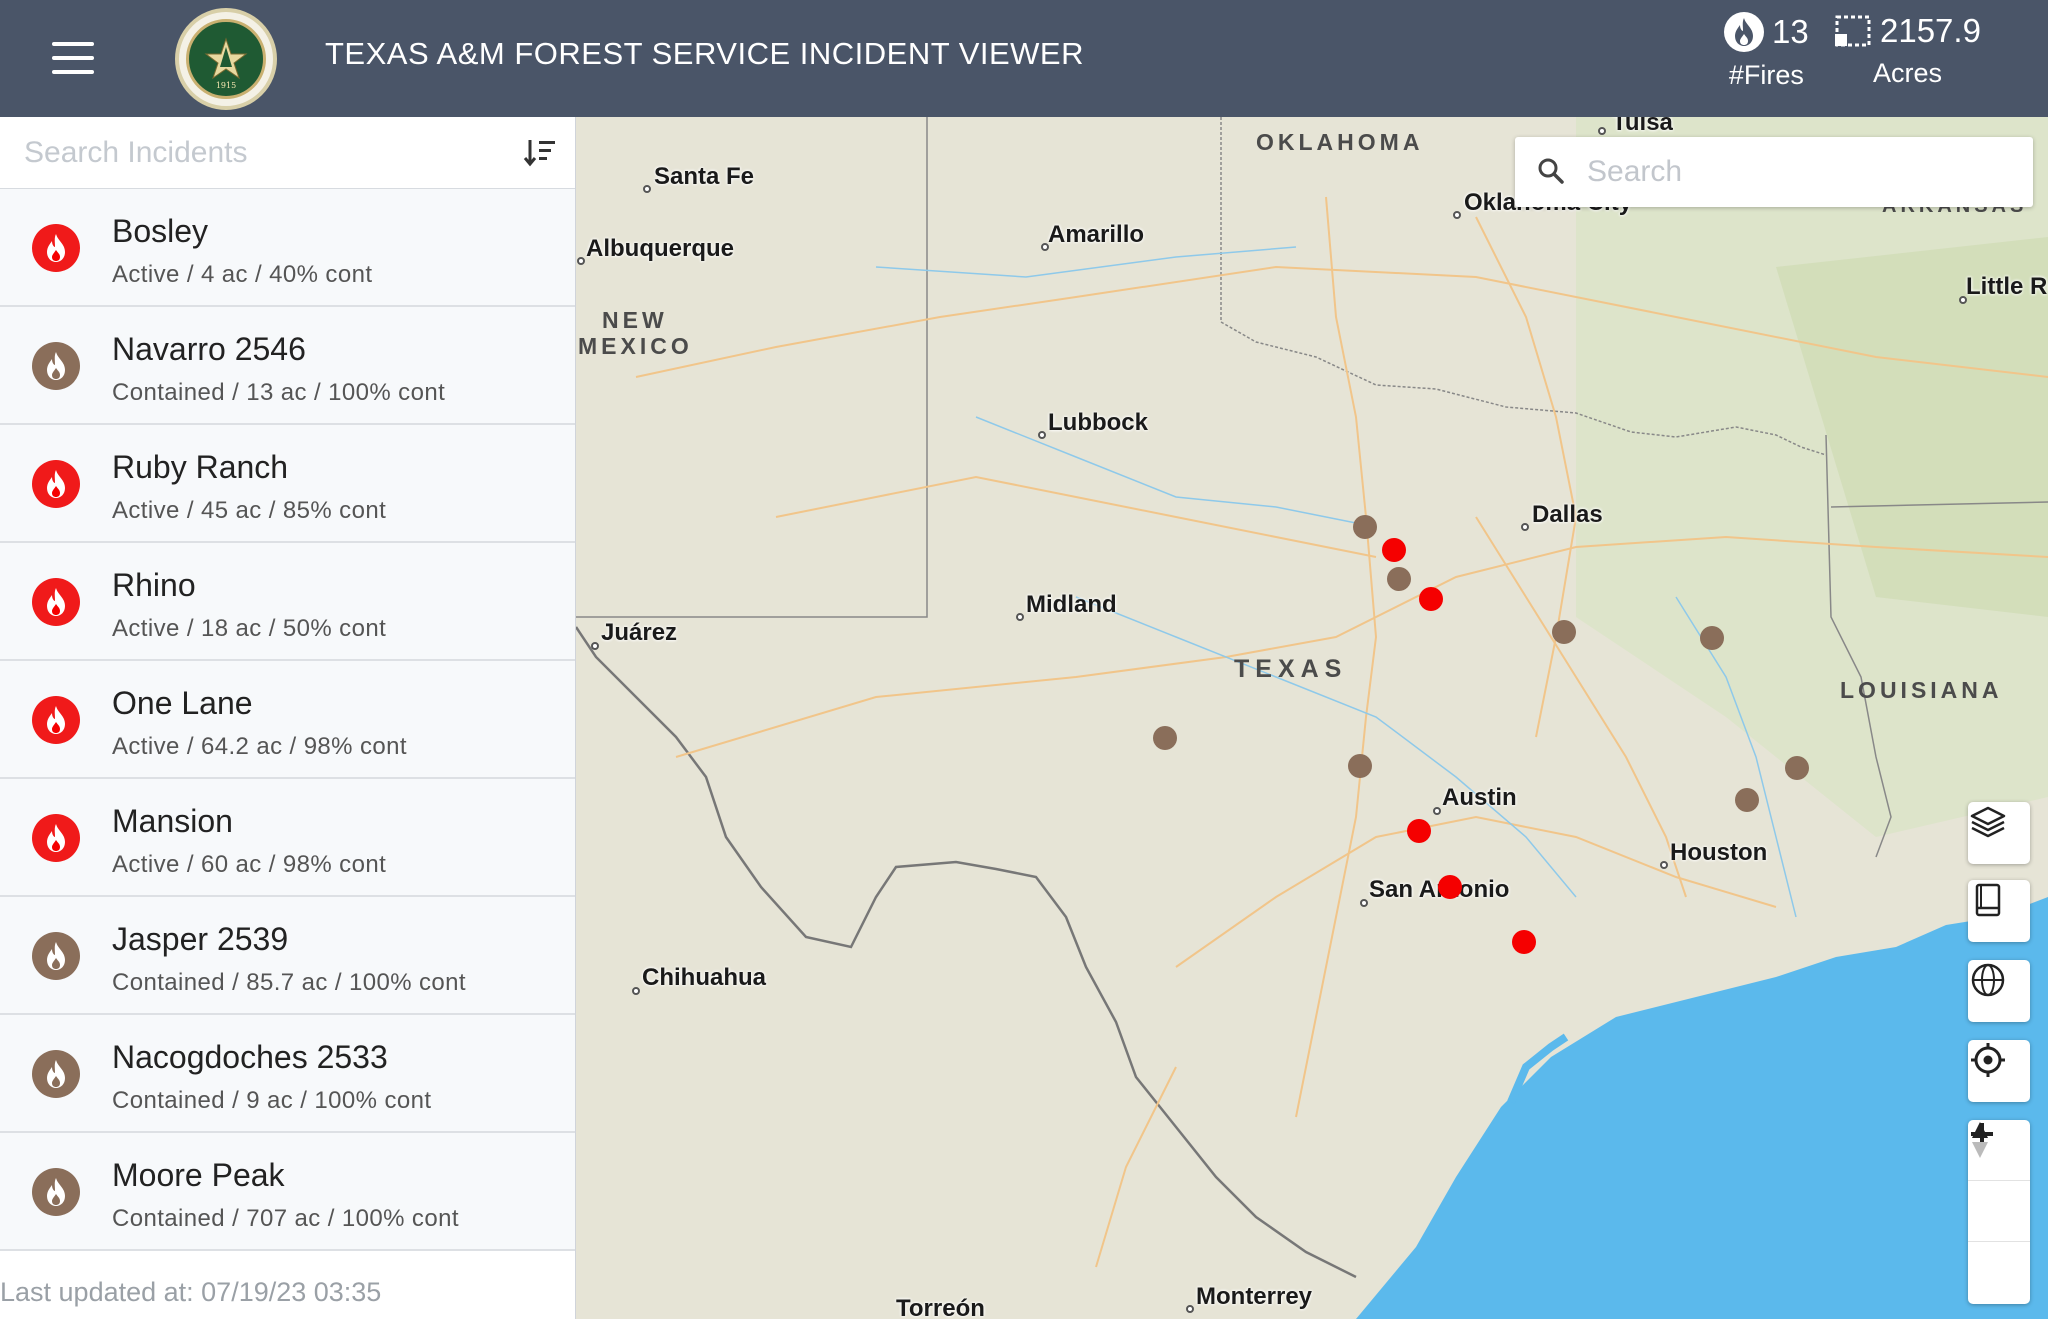  What do you see at coordinates (198, 1175) in the screenshot?
I see `incident-name: Moore Peak` at bounding box center [198, 1175].